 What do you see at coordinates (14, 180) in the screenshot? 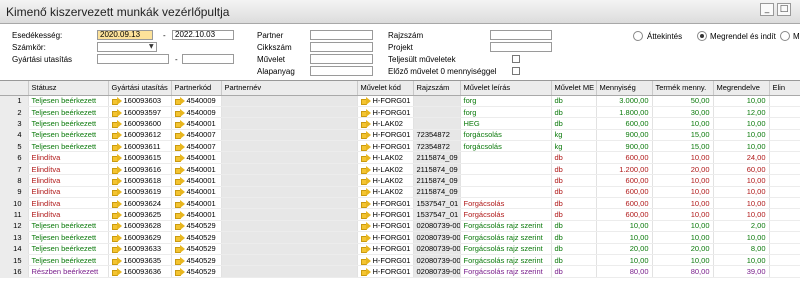
I see `row-number: 8` at bounding box center [14, 180].